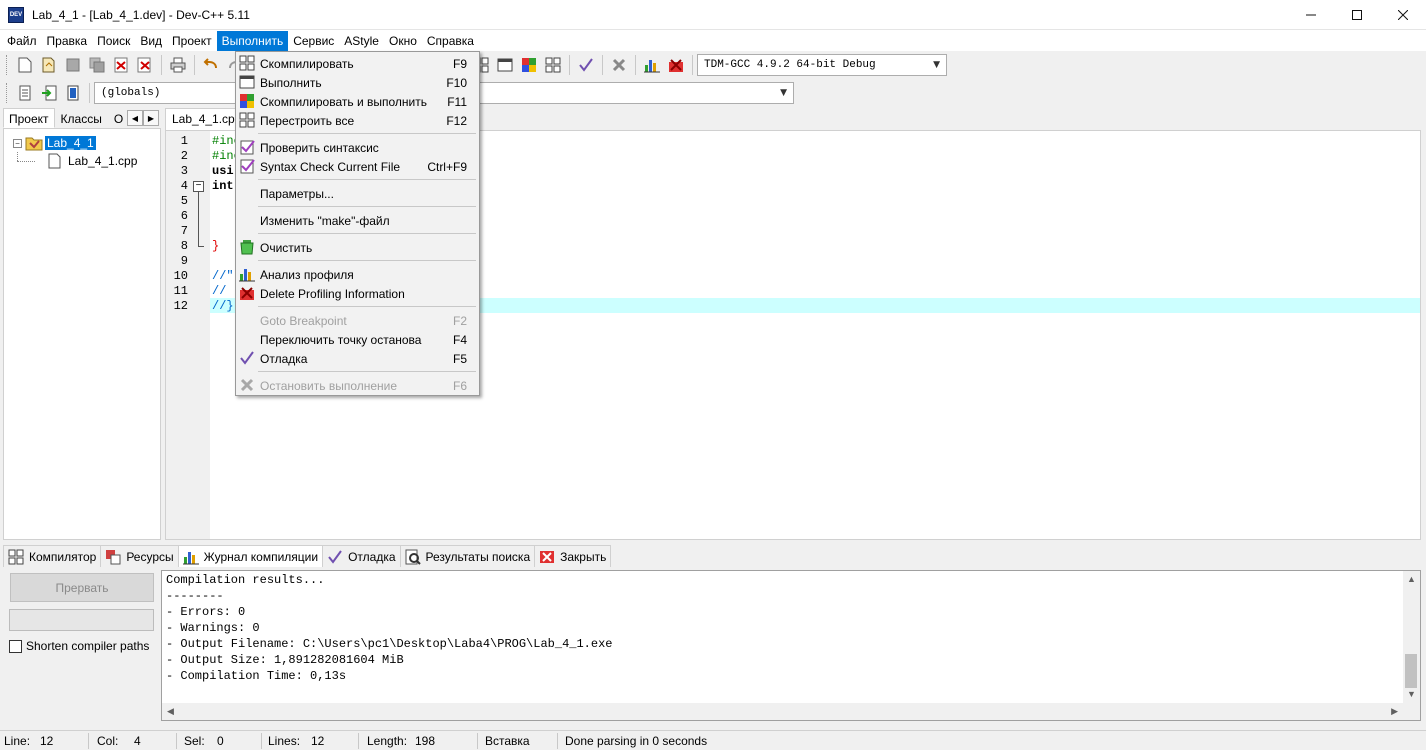 The image size is (1426, 750). I want to click on close-file-icon, so click(121, 65).